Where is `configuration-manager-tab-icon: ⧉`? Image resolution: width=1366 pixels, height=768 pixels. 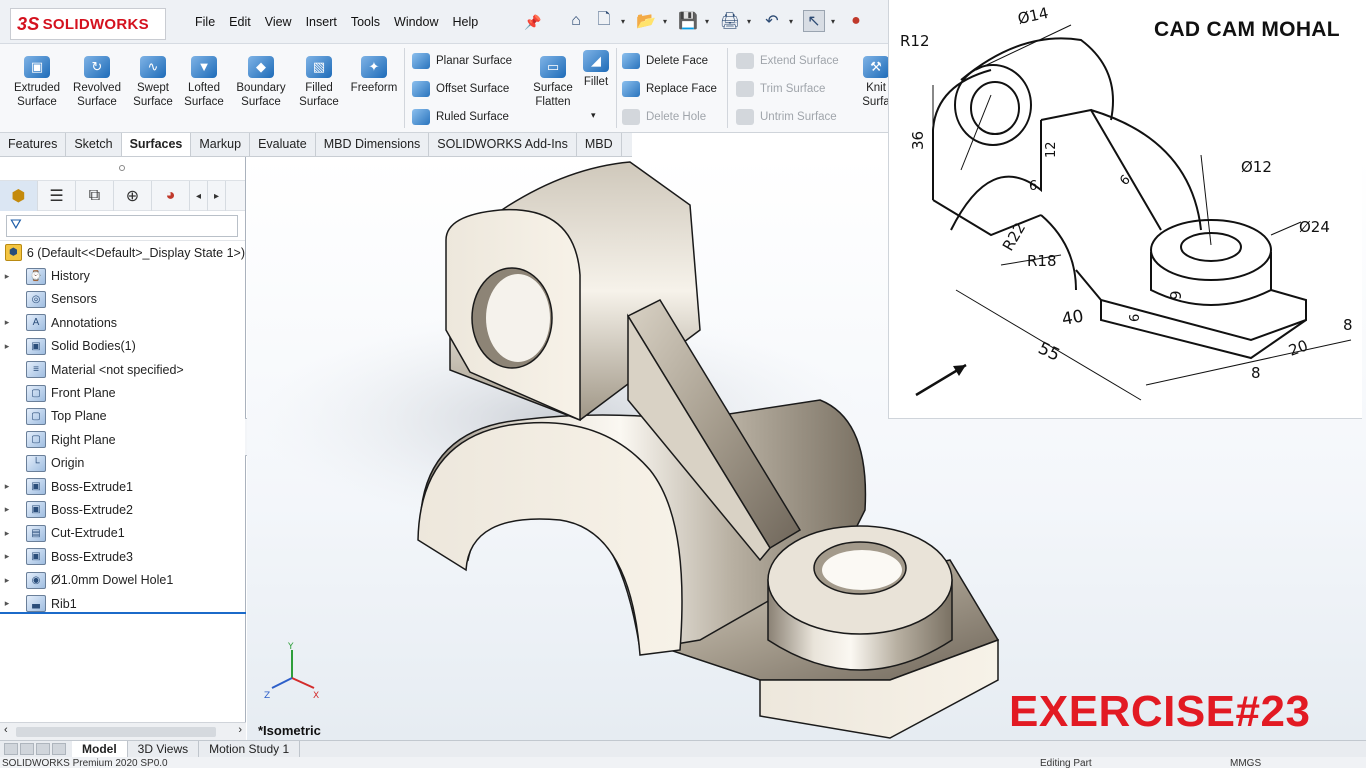 configuration-manager-tab-icon: ⧉ is located at coordinates (95, 196).